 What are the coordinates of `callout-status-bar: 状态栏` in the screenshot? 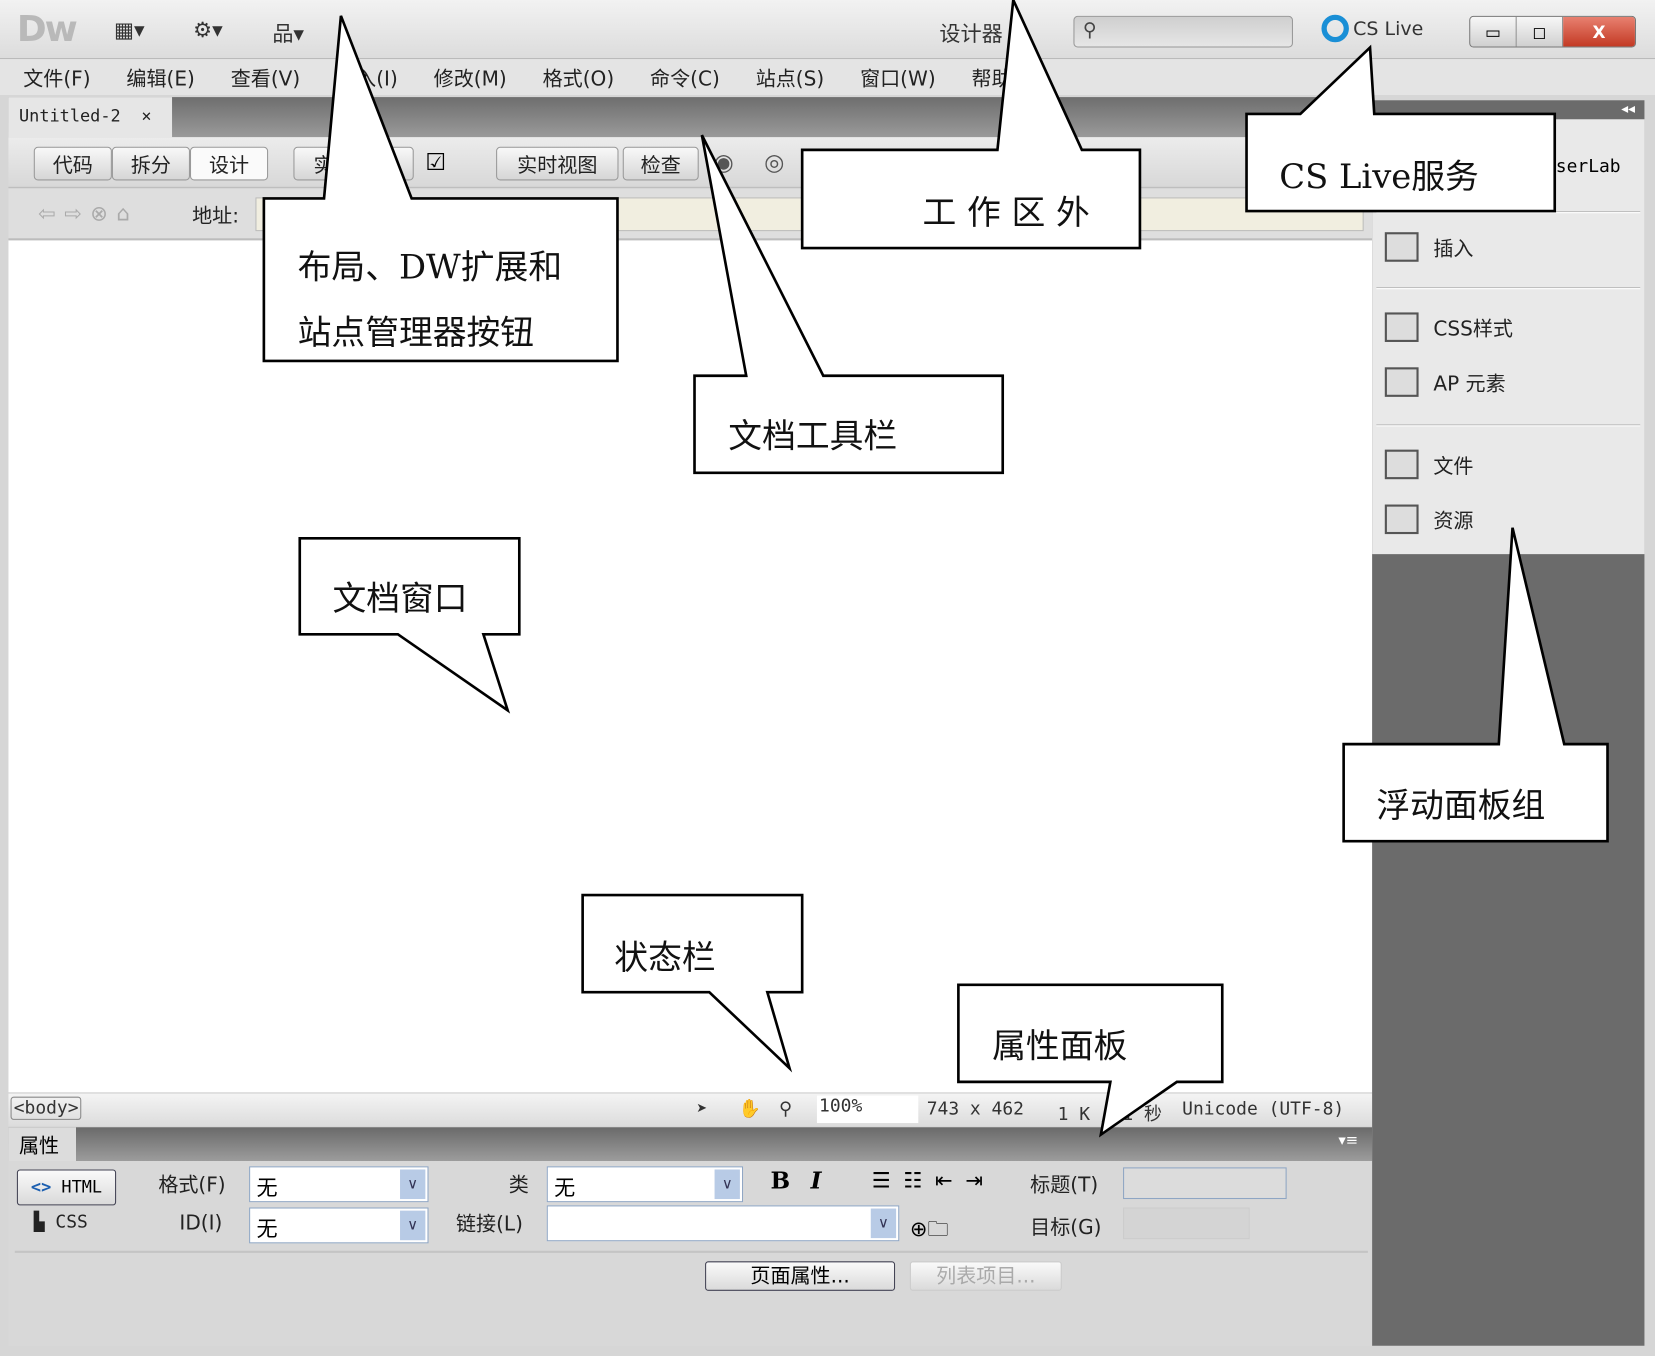 It's located at (665, 957).